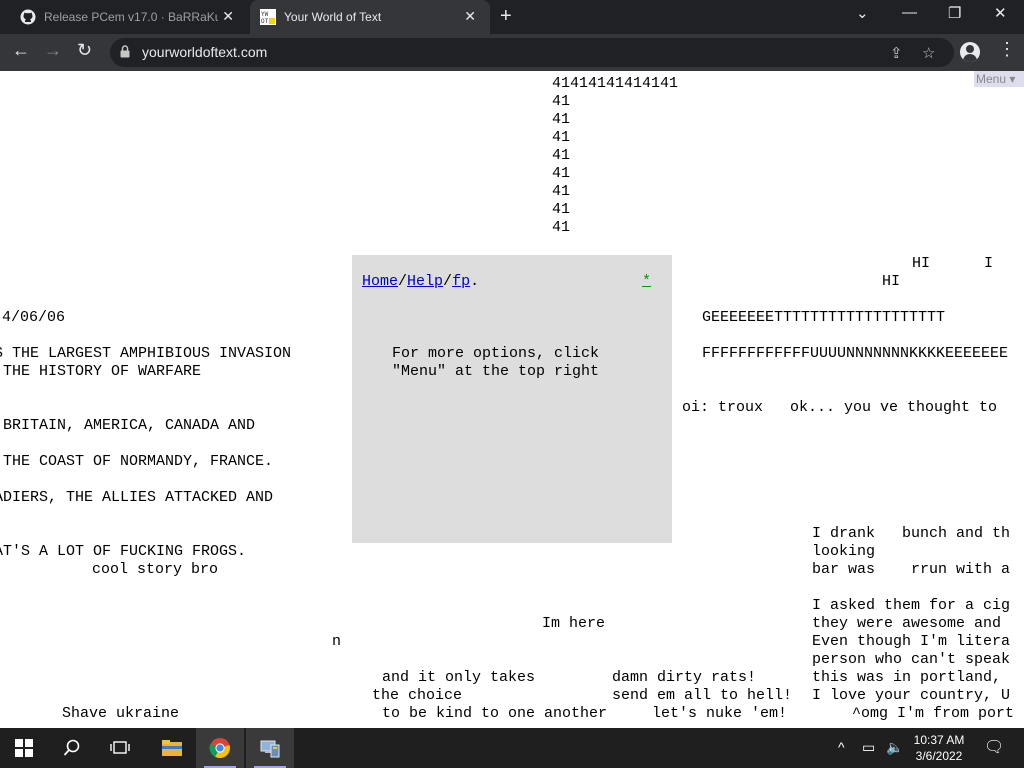  What do you see at coordinates (495, 713) in the screenshot?
I see `world-text: to be kind to one another` at bounding box center [495, 713].